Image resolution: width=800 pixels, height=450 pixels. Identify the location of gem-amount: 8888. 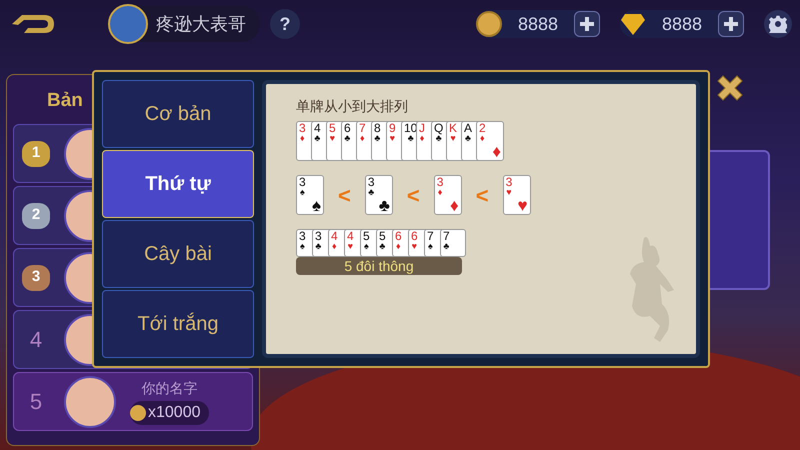
(682, 24).